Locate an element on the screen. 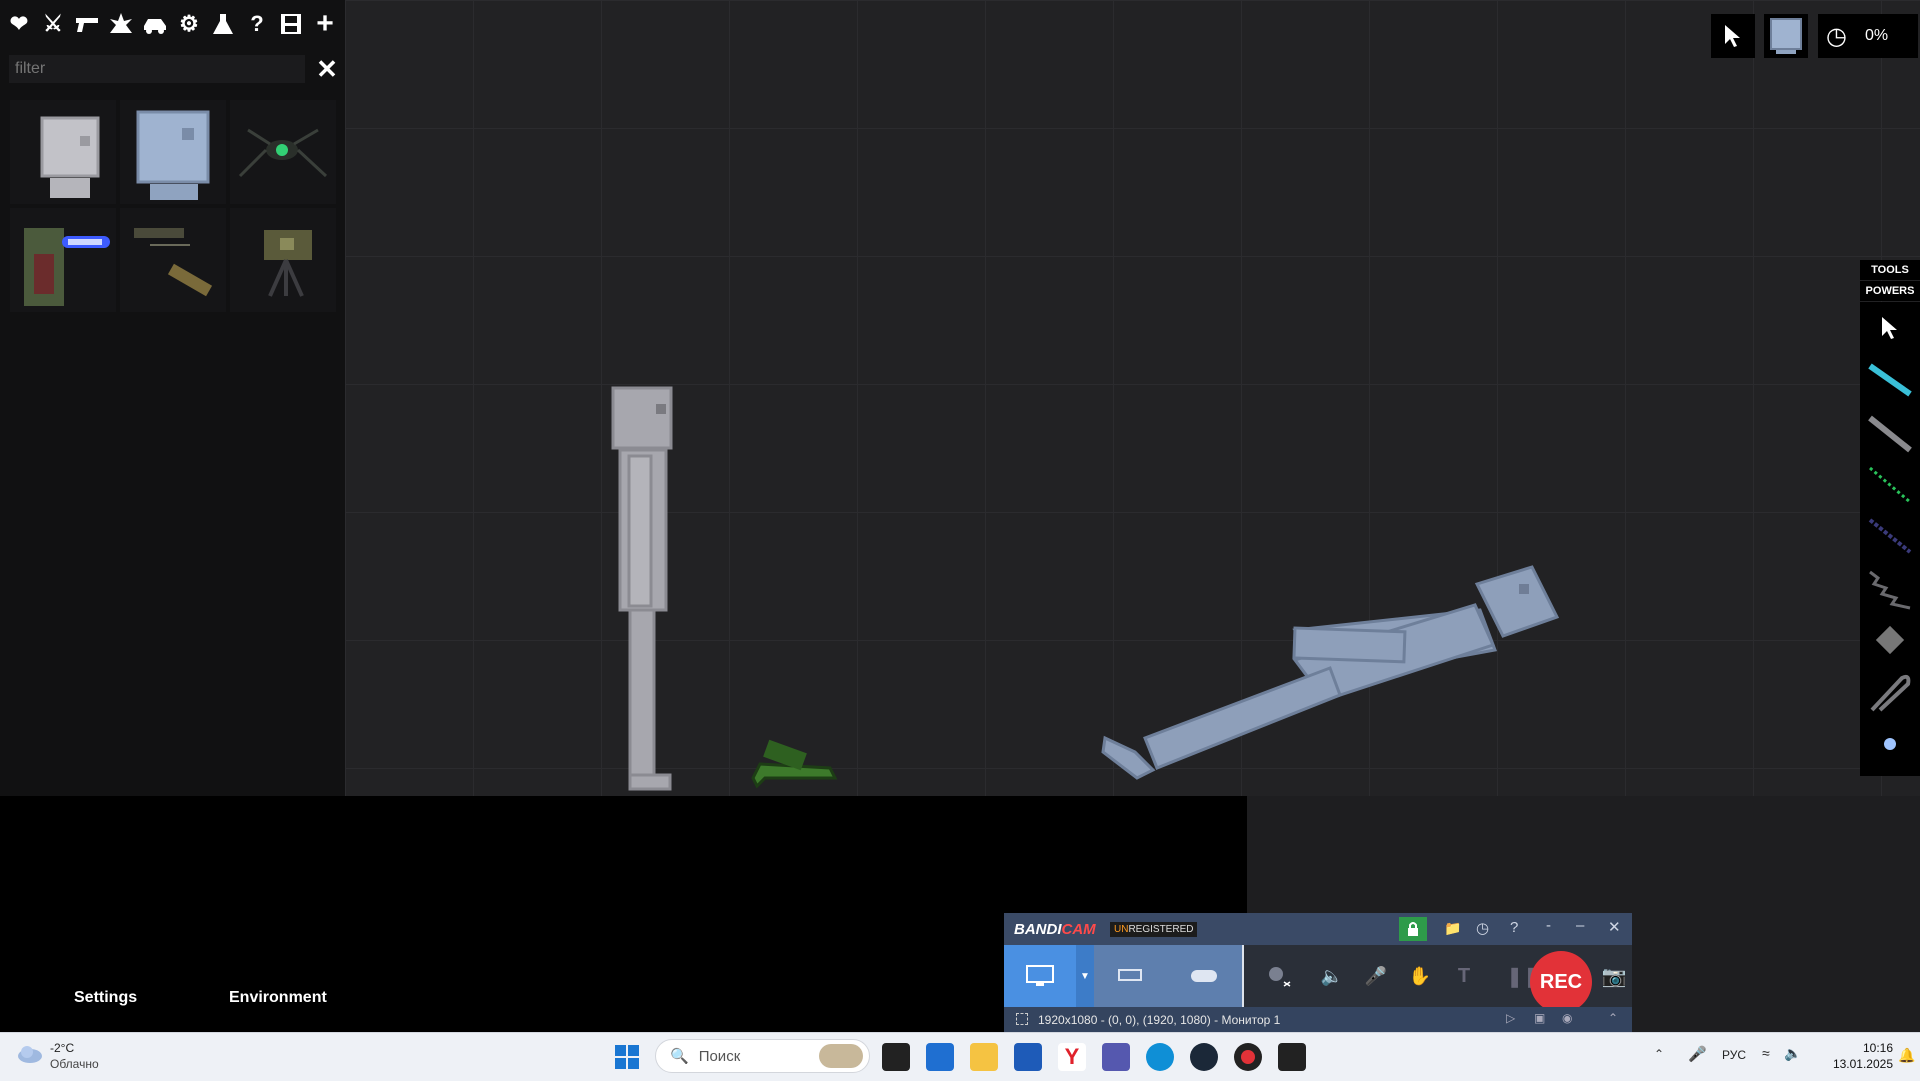 The image size is (1920, 1081). rod-tool is located at coordinates (1890, 432).